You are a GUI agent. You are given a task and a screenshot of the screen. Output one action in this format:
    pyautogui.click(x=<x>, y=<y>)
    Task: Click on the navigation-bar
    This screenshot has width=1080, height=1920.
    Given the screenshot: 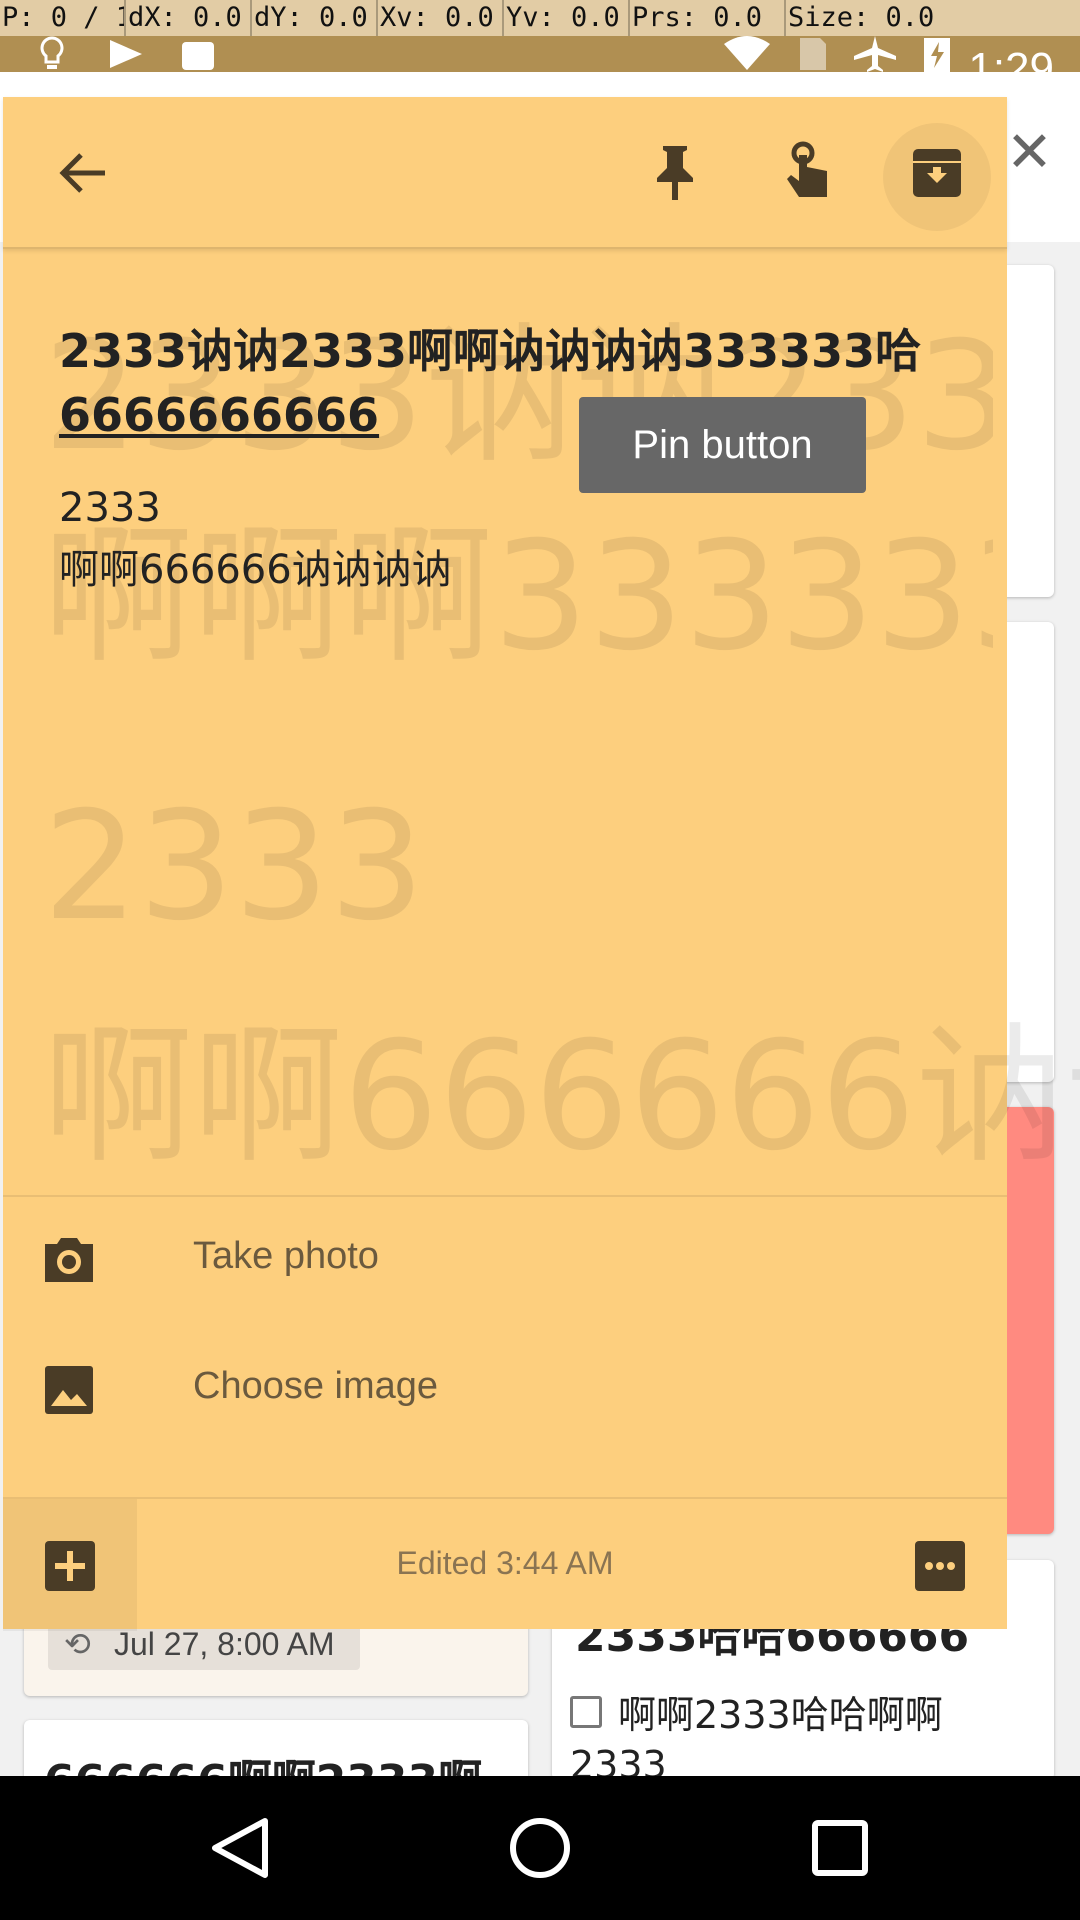 What is the action you would take?
    pyautogui.click(x=540, y=1848)
    